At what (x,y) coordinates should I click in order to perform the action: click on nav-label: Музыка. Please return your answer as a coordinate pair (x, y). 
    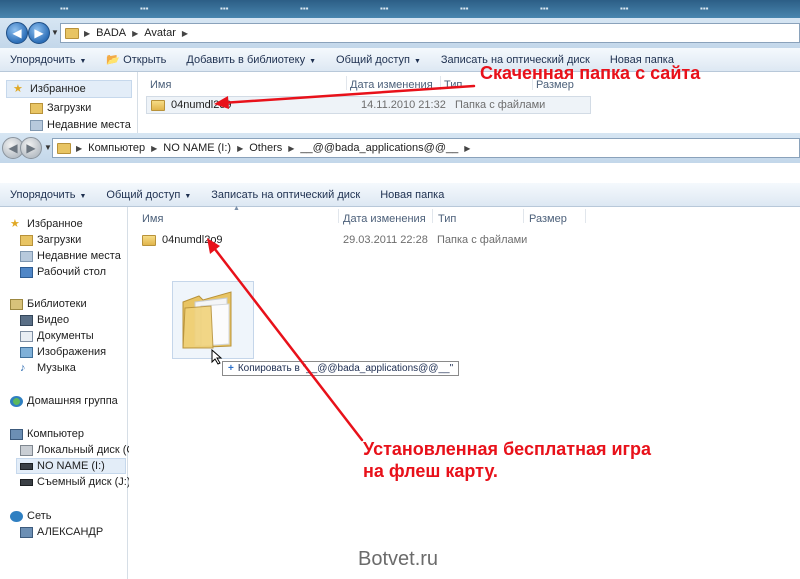
    Looking at the image, I should click on (56, 368).